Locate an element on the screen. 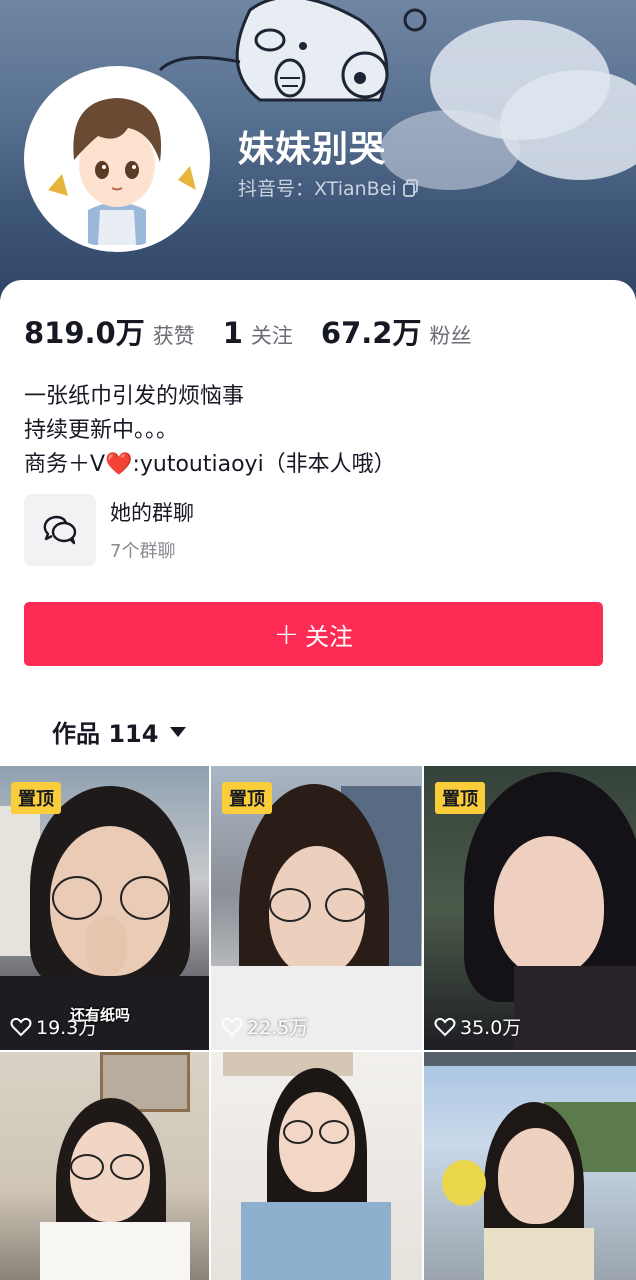  caret-down-icon is located at coordinates (178, 731).